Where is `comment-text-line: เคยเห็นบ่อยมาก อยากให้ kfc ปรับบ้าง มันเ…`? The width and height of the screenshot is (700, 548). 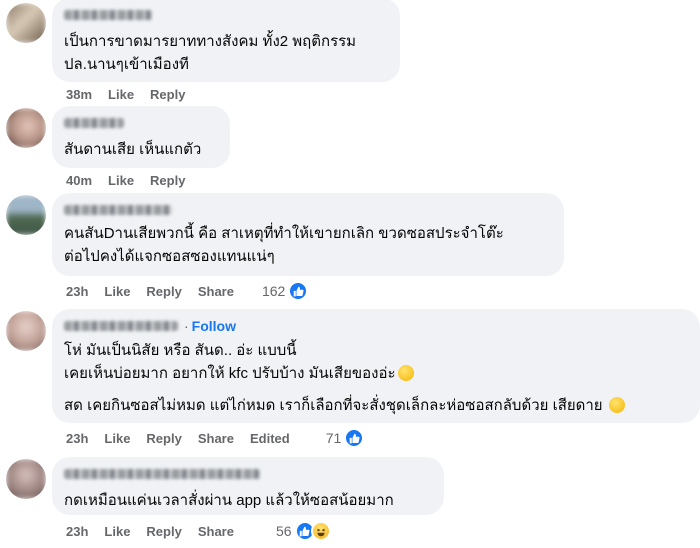 comment-text-line: เคยเห็นบ่อยมาก อยากให้ kfc ปรับบ้าง มันเ… is located at coordinates (376, 373).